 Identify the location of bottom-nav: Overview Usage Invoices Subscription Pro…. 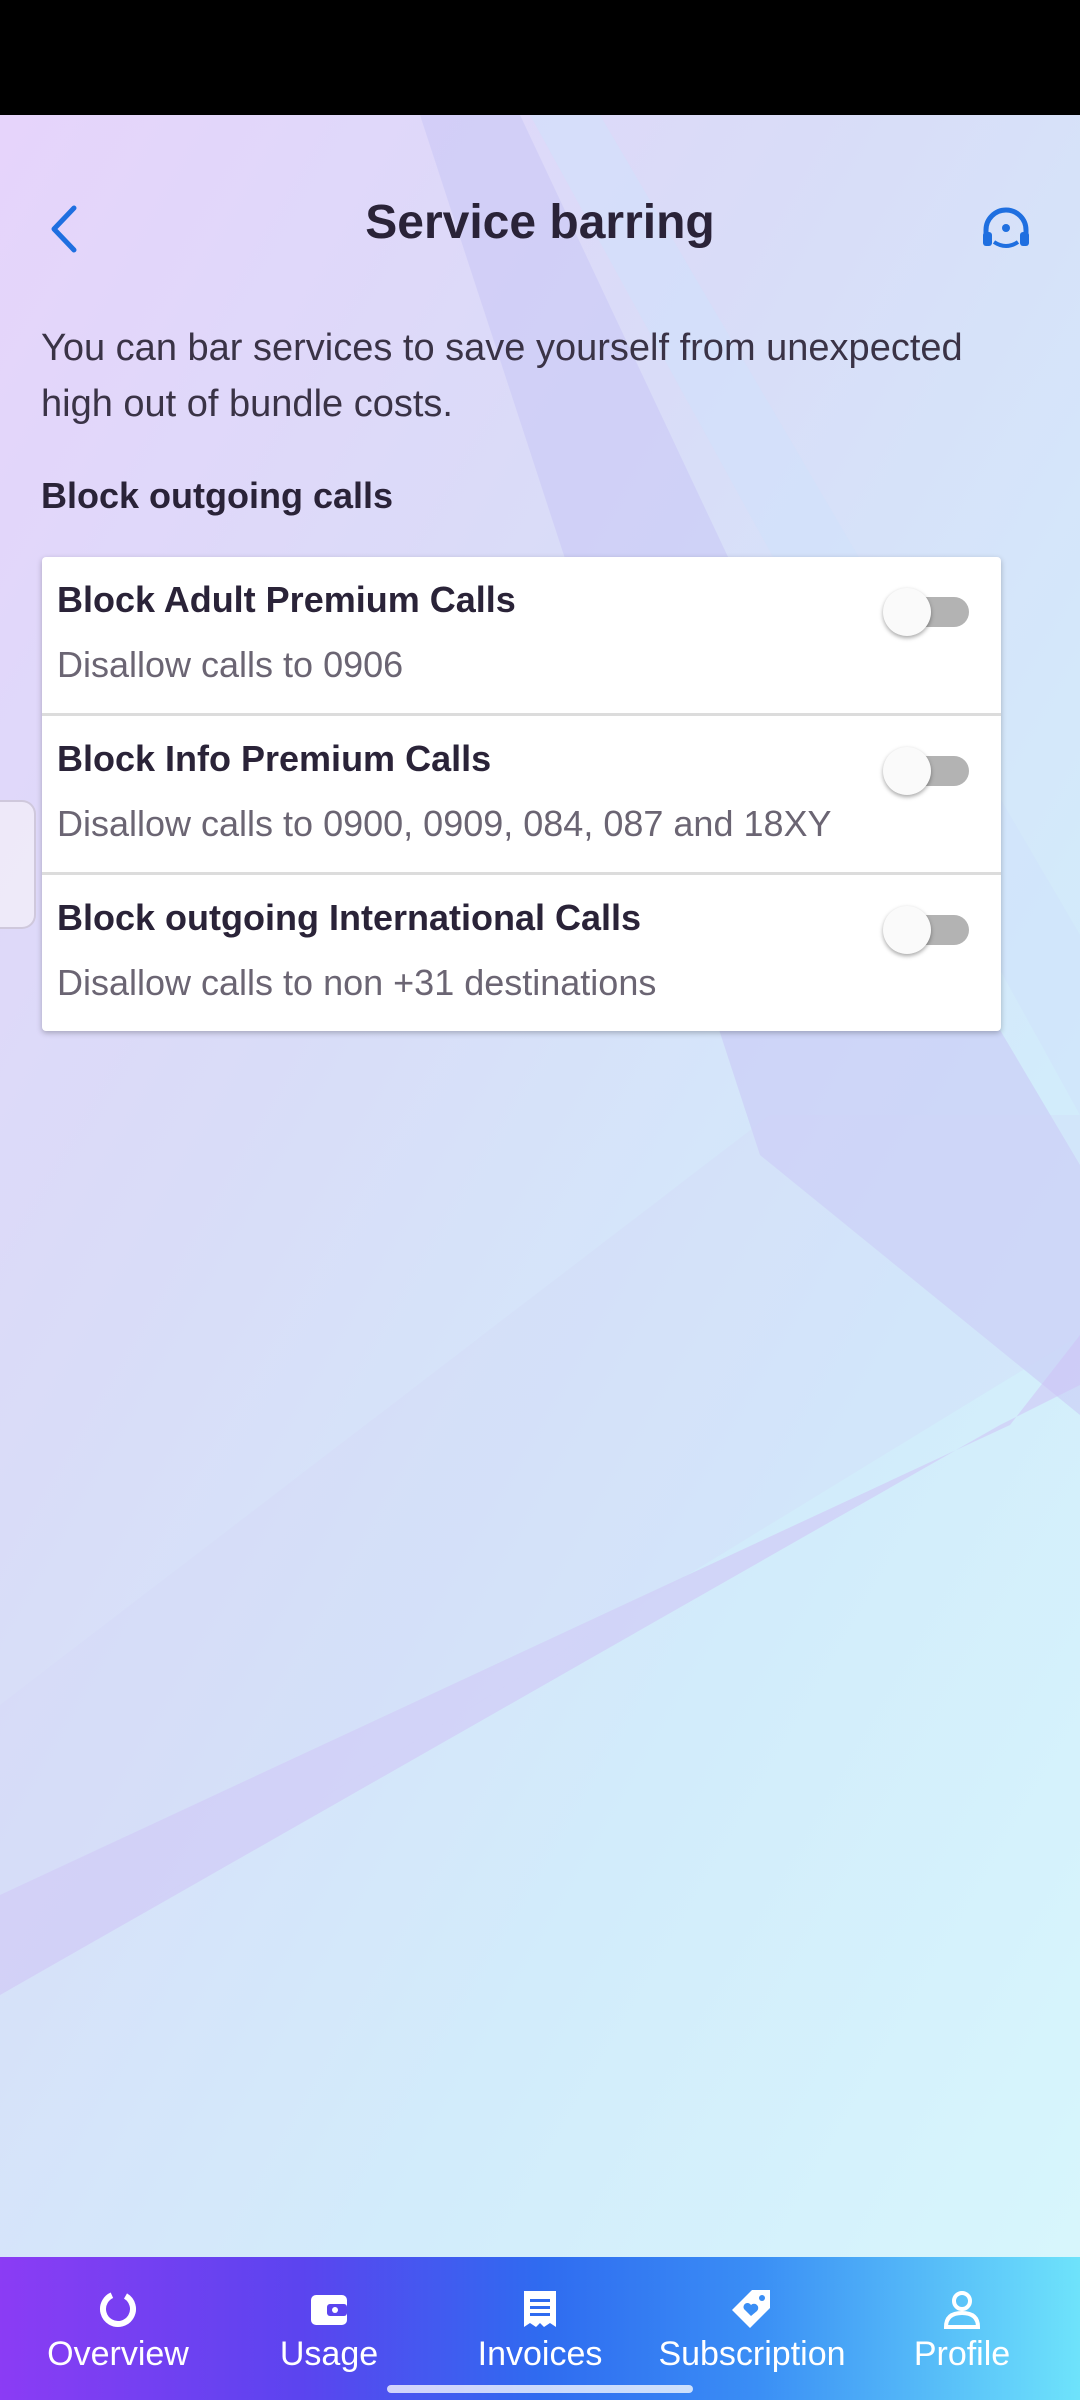
(540, 2328).